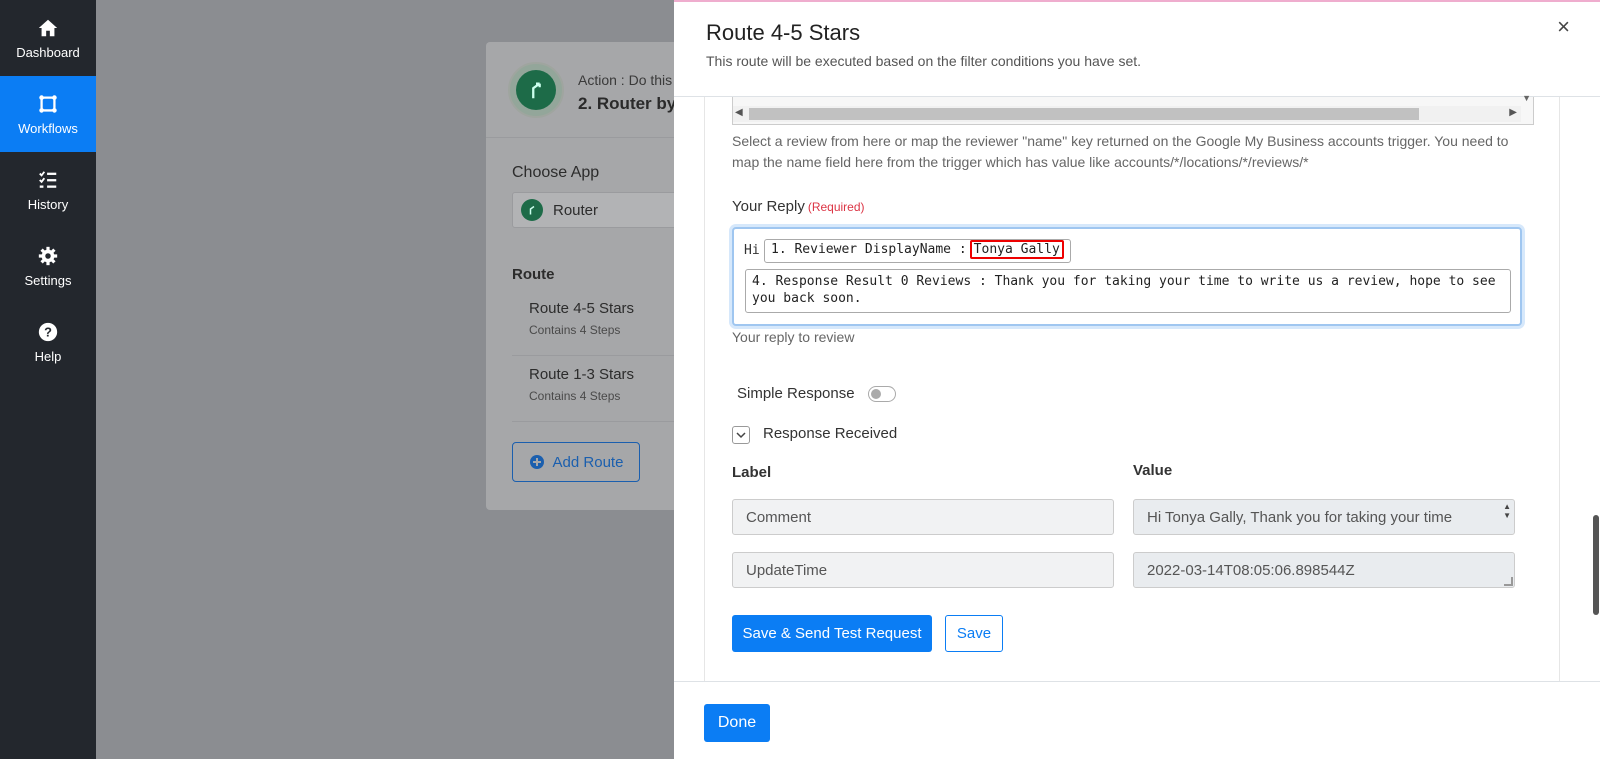  I want to click on response-collapse-toggle, so click(741, 435).